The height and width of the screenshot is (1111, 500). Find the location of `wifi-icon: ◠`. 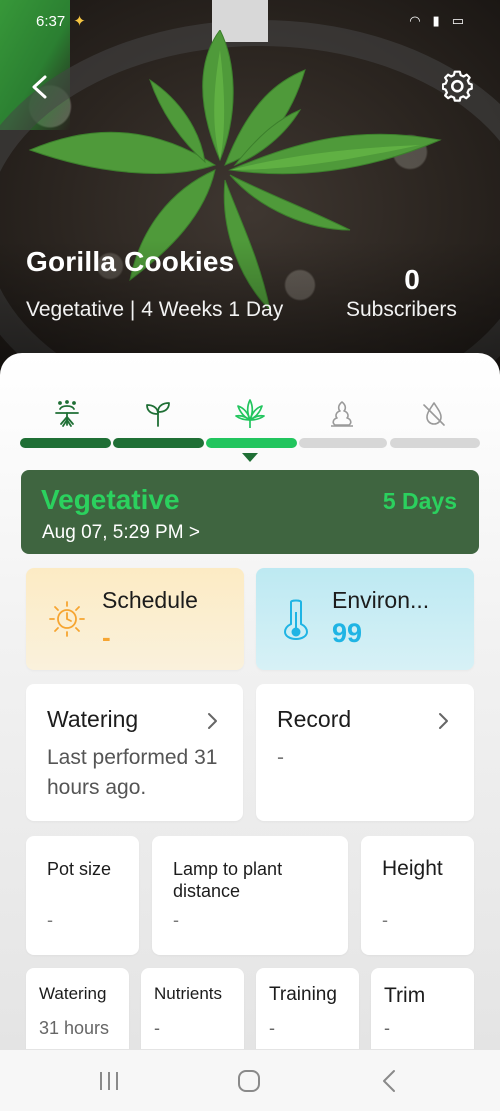

wifi-icon: ◠ is located at coordinates (415, 20).